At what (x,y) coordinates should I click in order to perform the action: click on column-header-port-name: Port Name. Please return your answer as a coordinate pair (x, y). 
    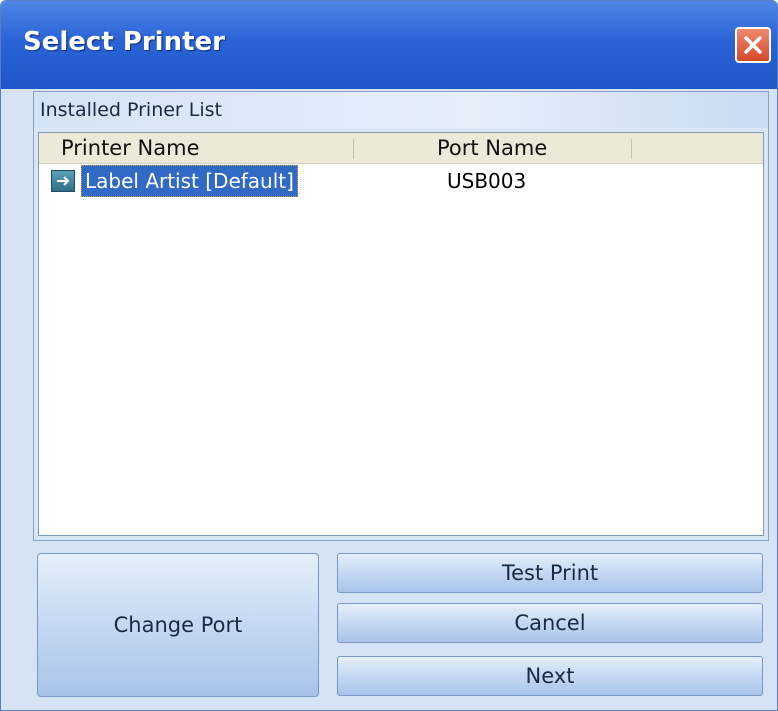
    Looking at the image, I should click on (492, 148).